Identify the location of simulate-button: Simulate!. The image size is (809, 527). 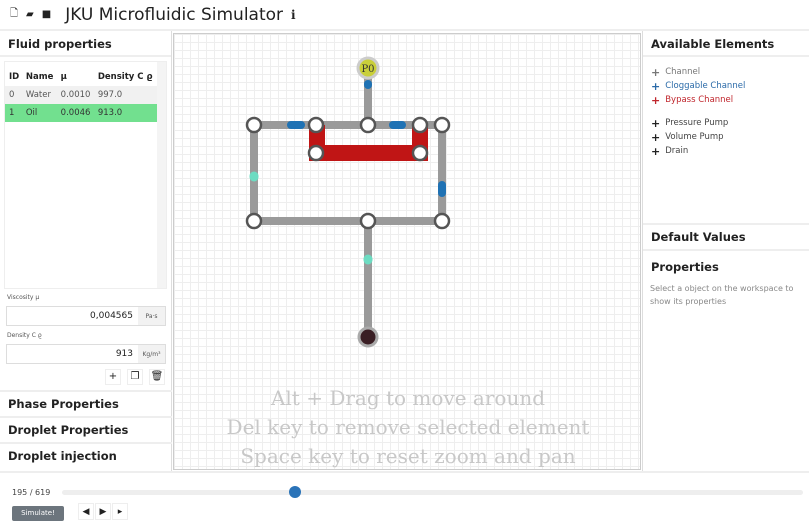
(38, 513).